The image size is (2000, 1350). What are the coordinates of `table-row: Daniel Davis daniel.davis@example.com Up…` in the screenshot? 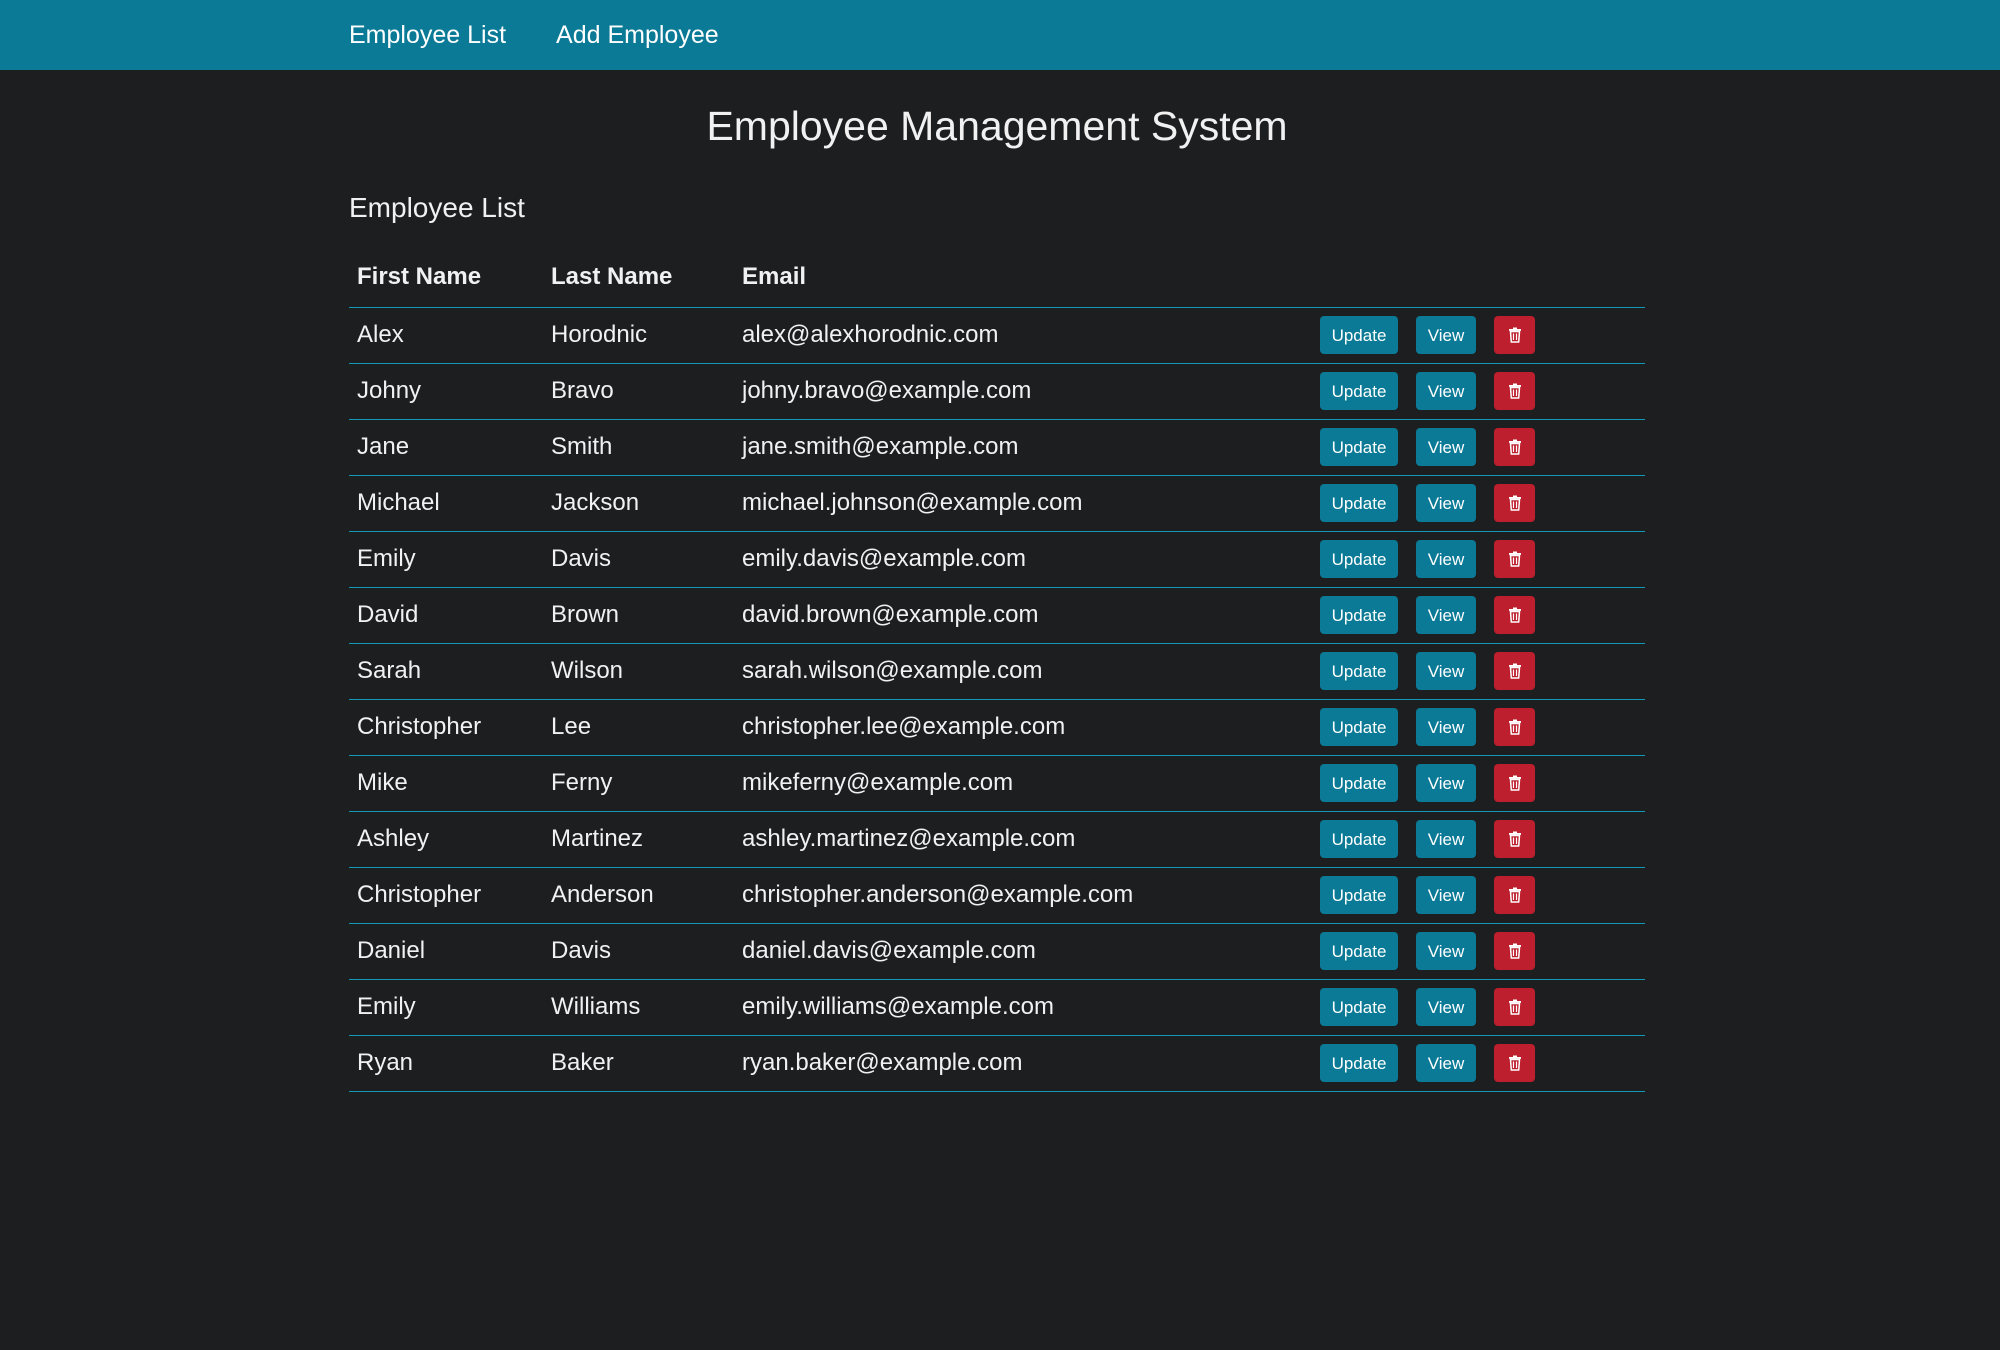 It's located at (997, 951).